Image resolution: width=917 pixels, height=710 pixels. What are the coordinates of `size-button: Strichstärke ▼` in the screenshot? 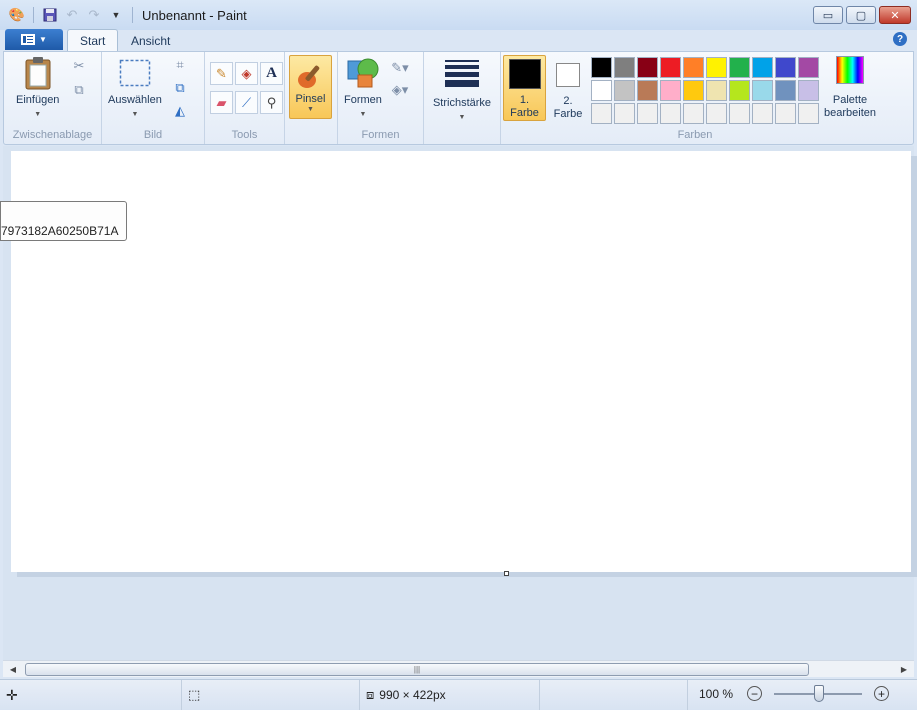 It's located at (462, 90).